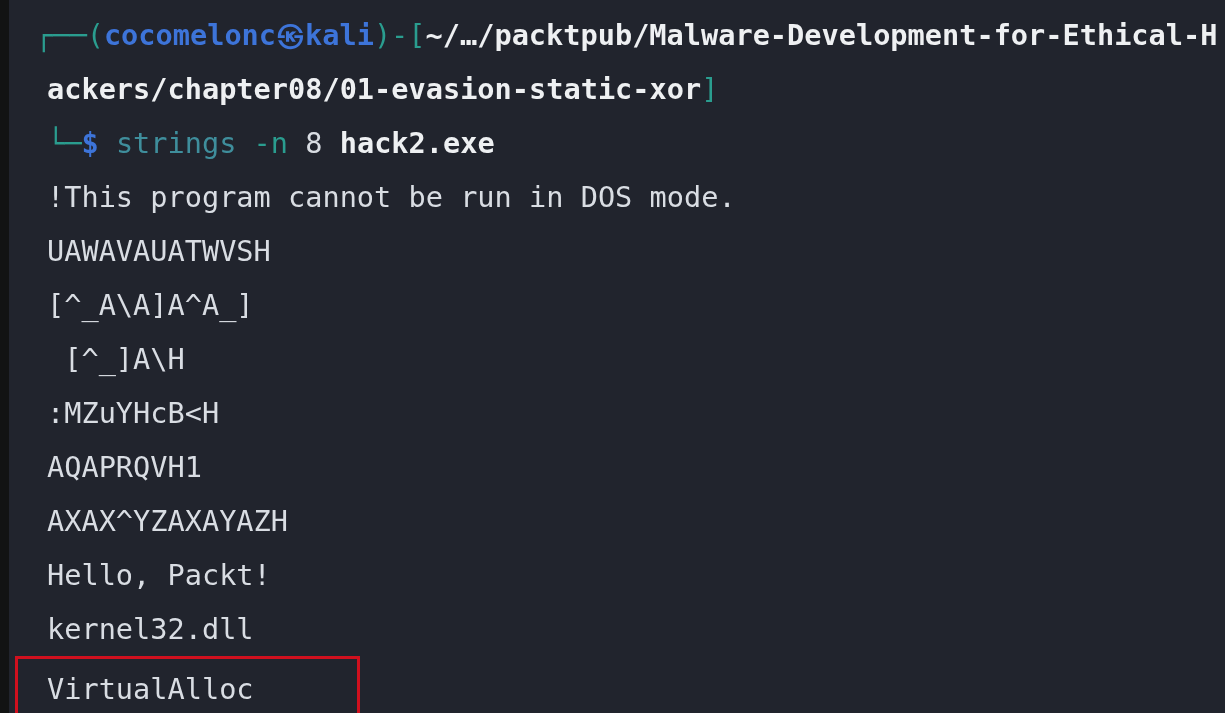 The image size is (1225, 713). I want to click on output-line: kernel32.dll, so click(150, 629).